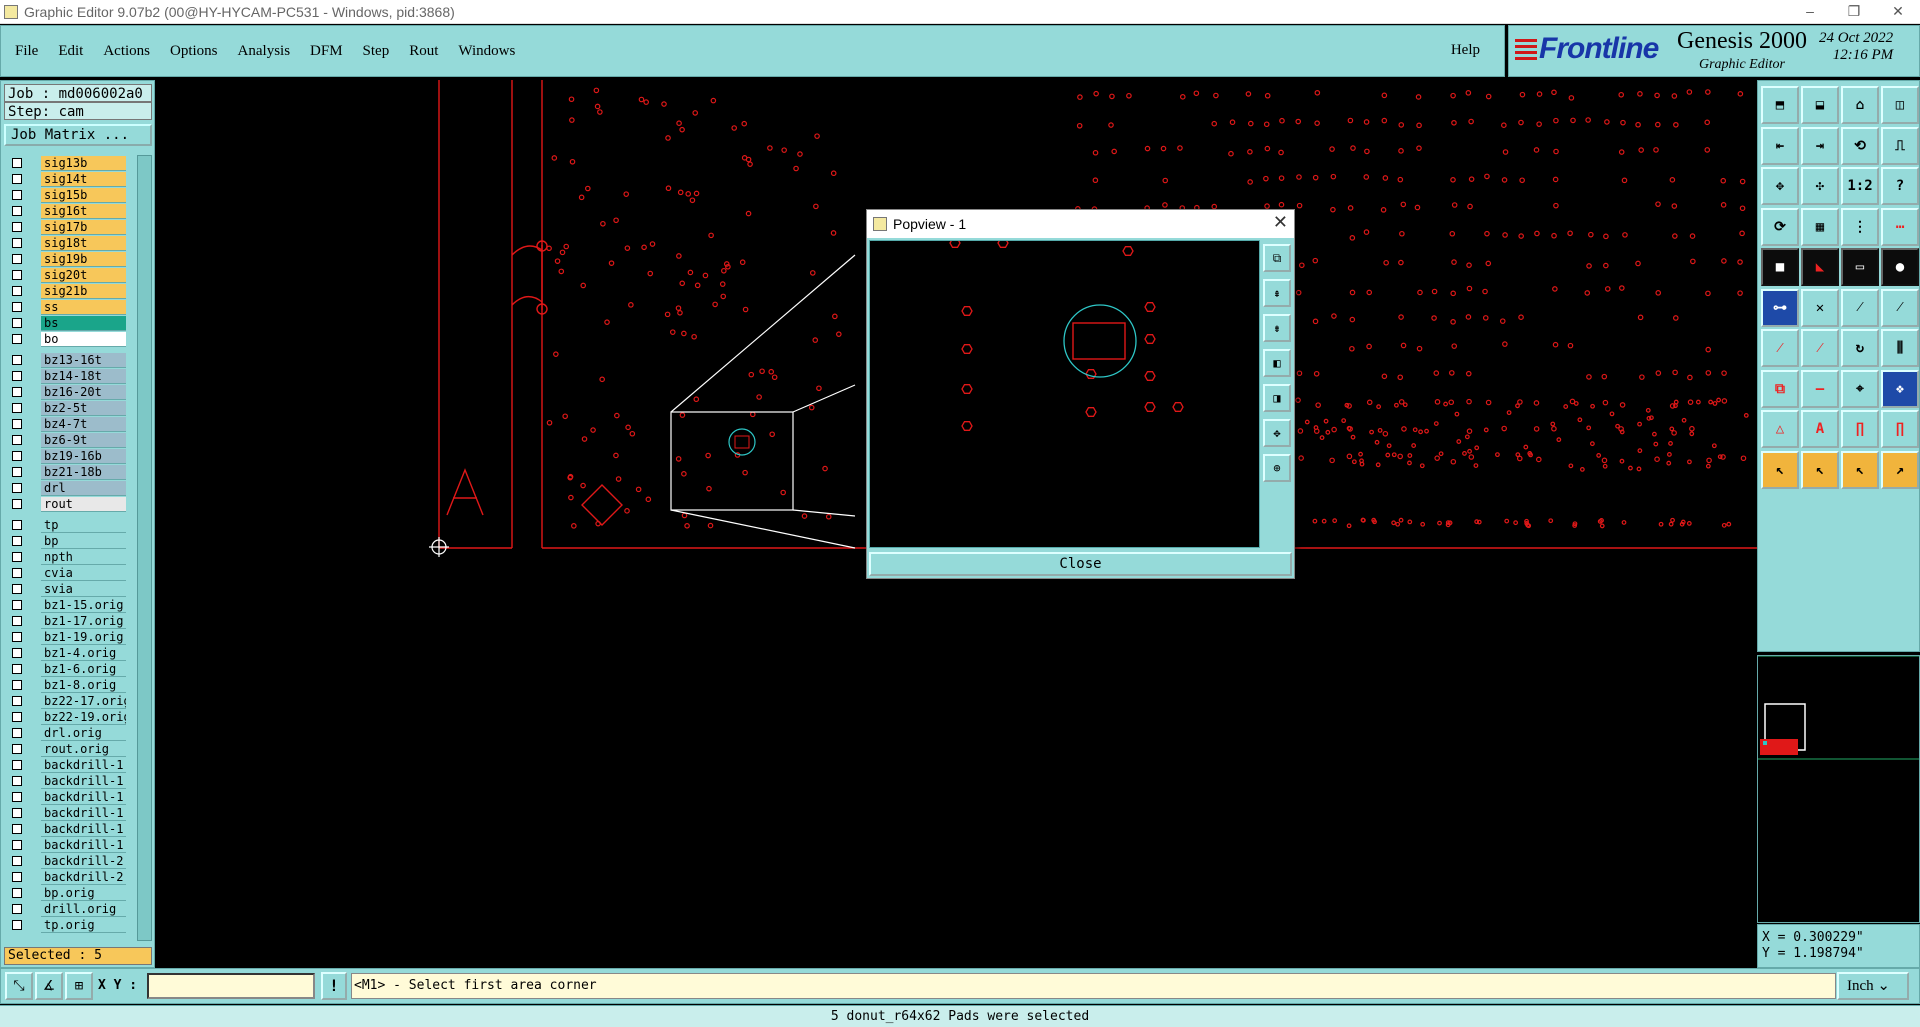 This screenshot has width=1920, height=1027. Describe the element at coordinates (83, 525) in the screenshot. I see `layer-label: tp` at that location.